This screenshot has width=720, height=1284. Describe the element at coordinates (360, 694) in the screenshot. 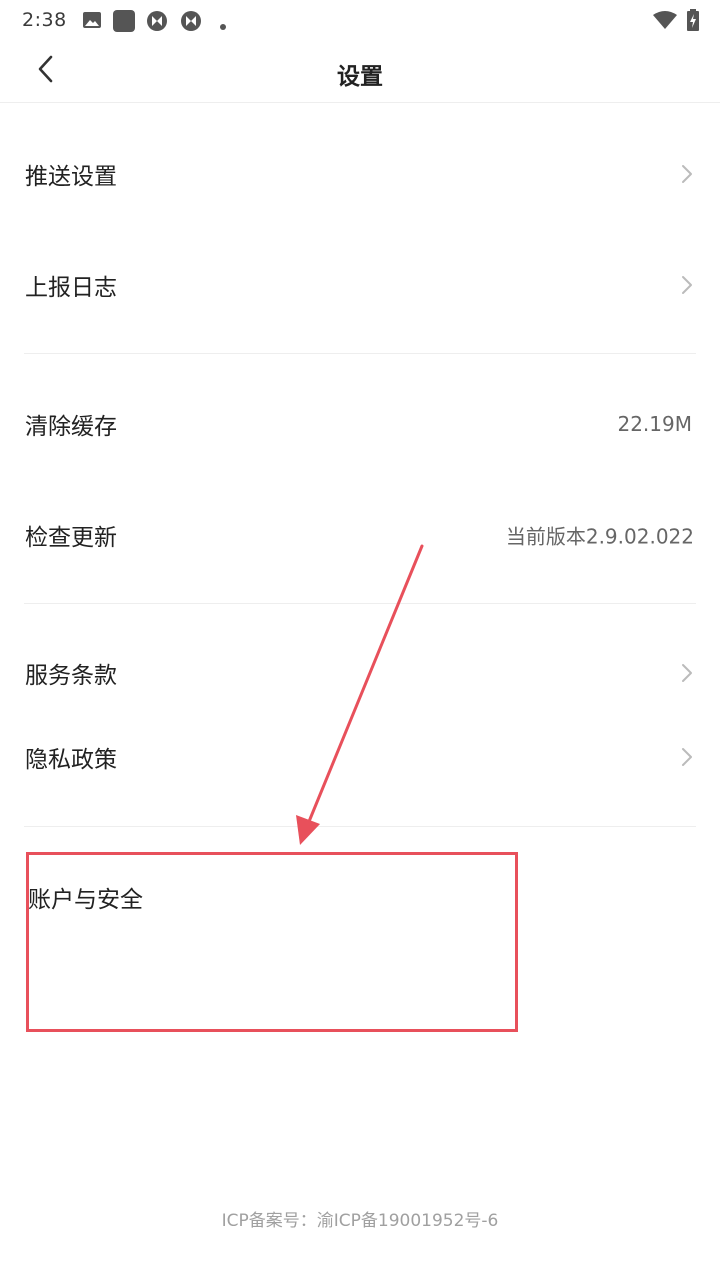

I see `annotation-arrow` at that location.